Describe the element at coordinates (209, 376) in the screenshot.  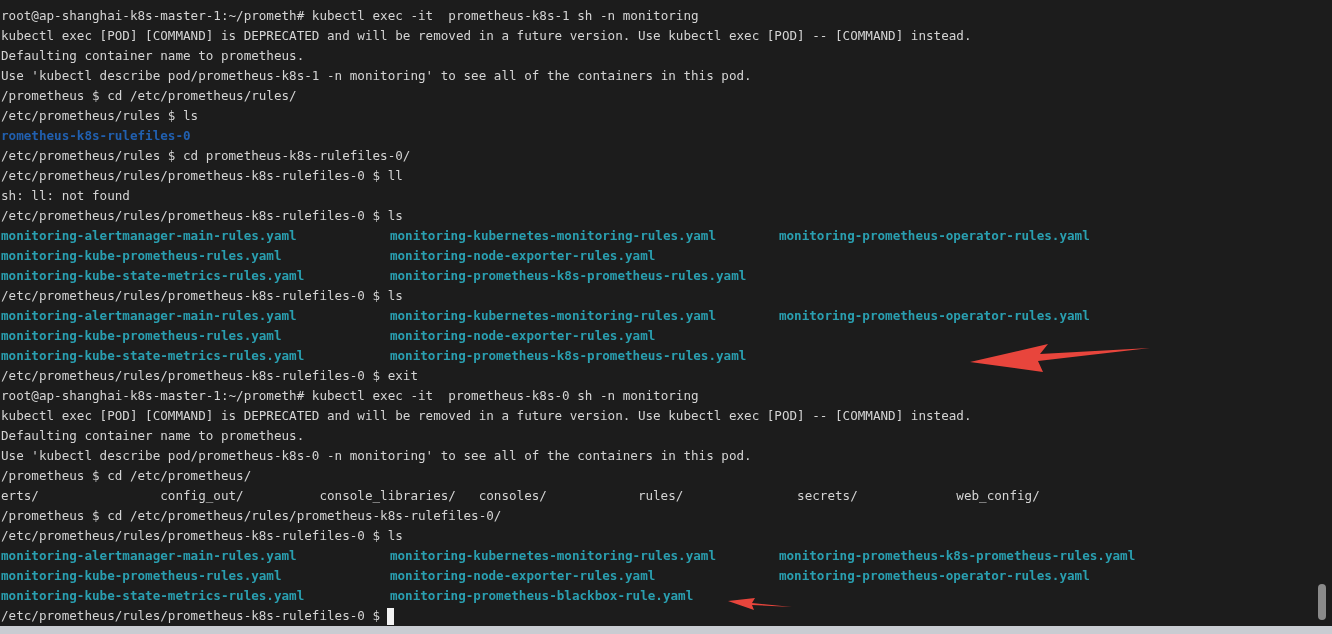
I see `terminal-line: /etc/prometheus/rules/prometheus-k8s-rulefiles-0 $ exit` at that location.